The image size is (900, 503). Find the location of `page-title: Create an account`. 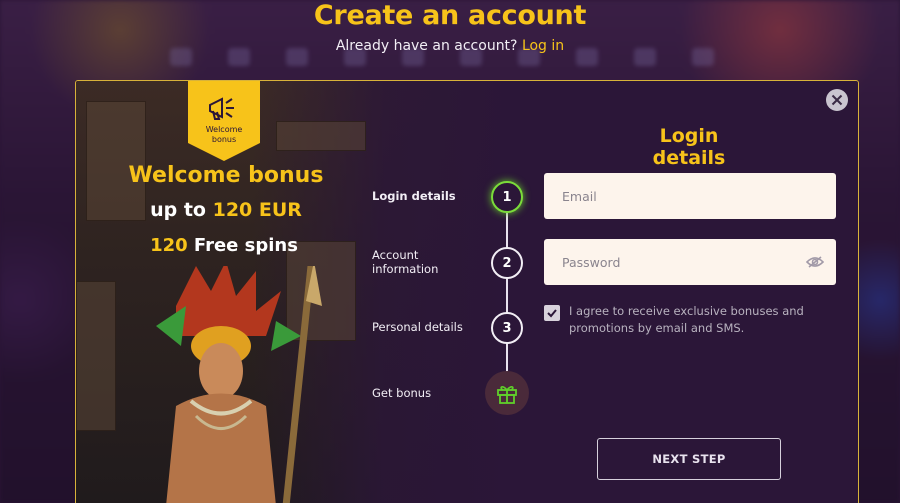

page-title: Create an account is located at coordinates (450, 15).